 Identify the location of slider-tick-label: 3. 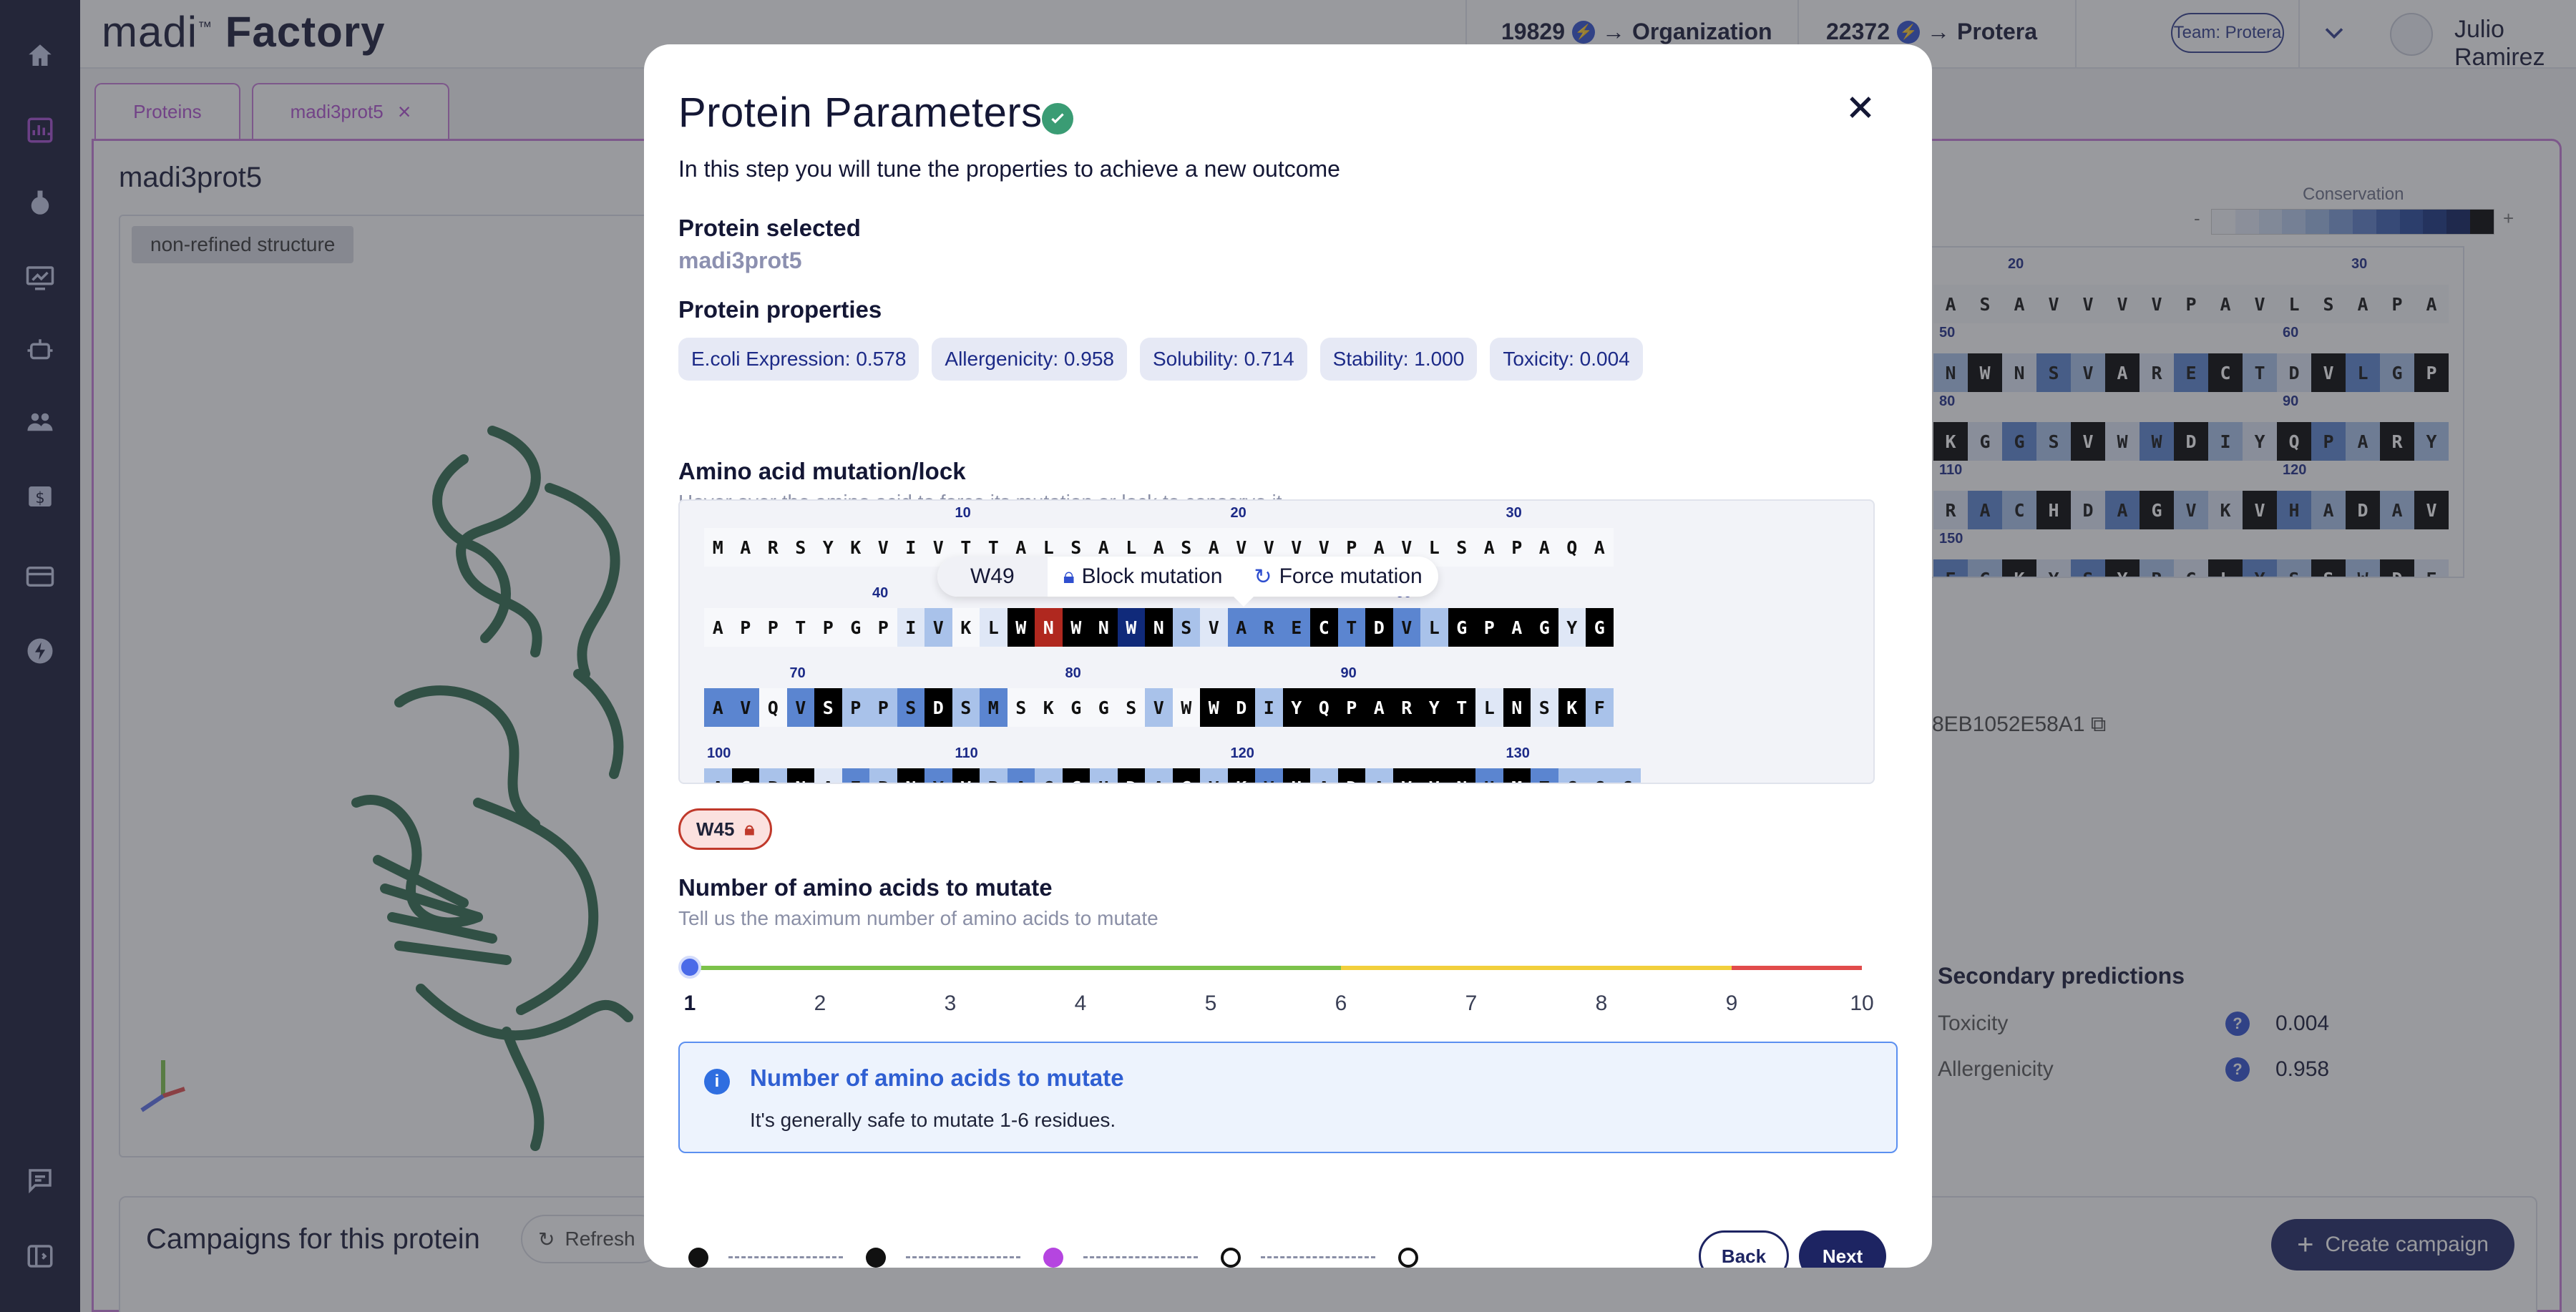
(950, 1004).